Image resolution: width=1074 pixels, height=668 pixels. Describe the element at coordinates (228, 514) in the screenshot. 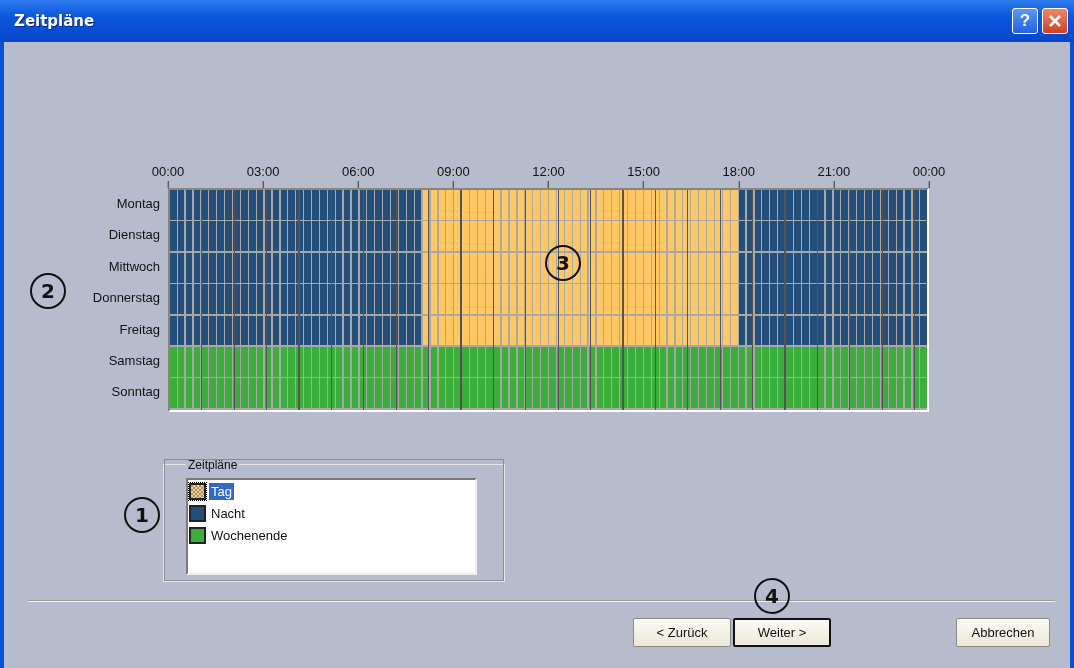

I see `schedule-item: Nacht` at that location.